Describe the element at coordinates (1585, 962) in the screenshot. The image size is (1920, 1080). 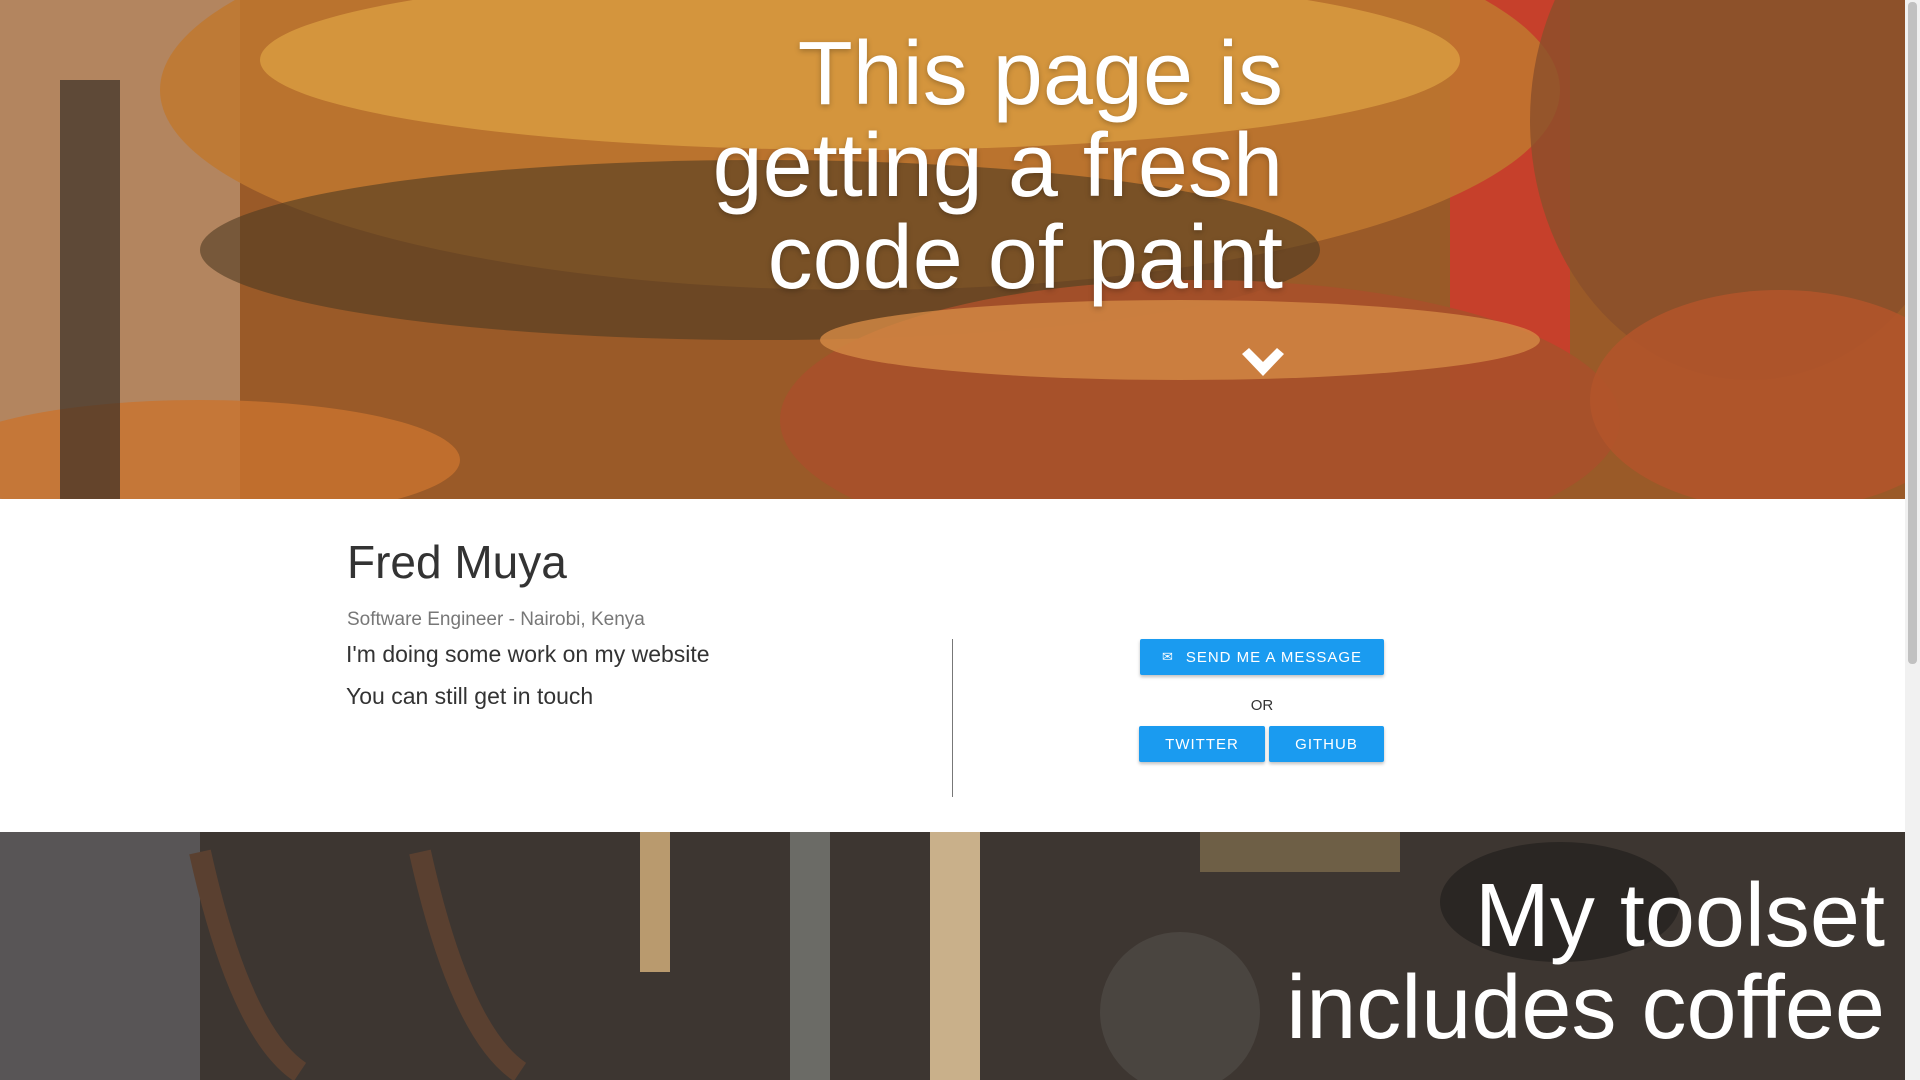
I see `tools-title: My toolset includes coffee` at that location.